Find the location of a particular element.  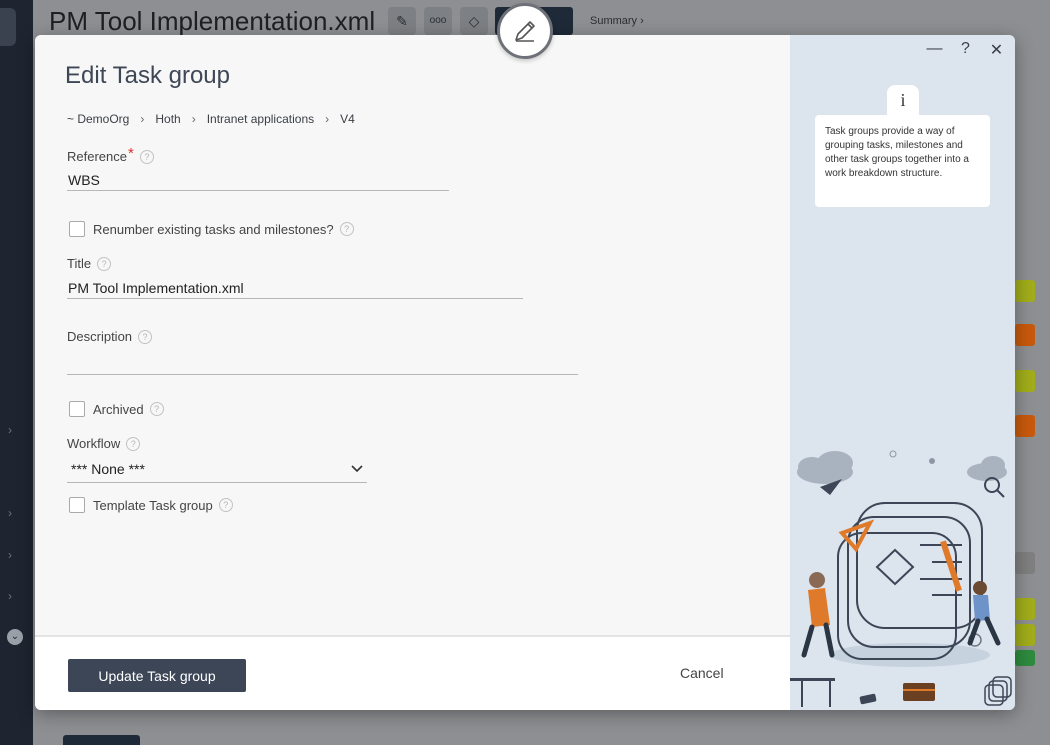

reference-input is located at coordinates (258, 180).